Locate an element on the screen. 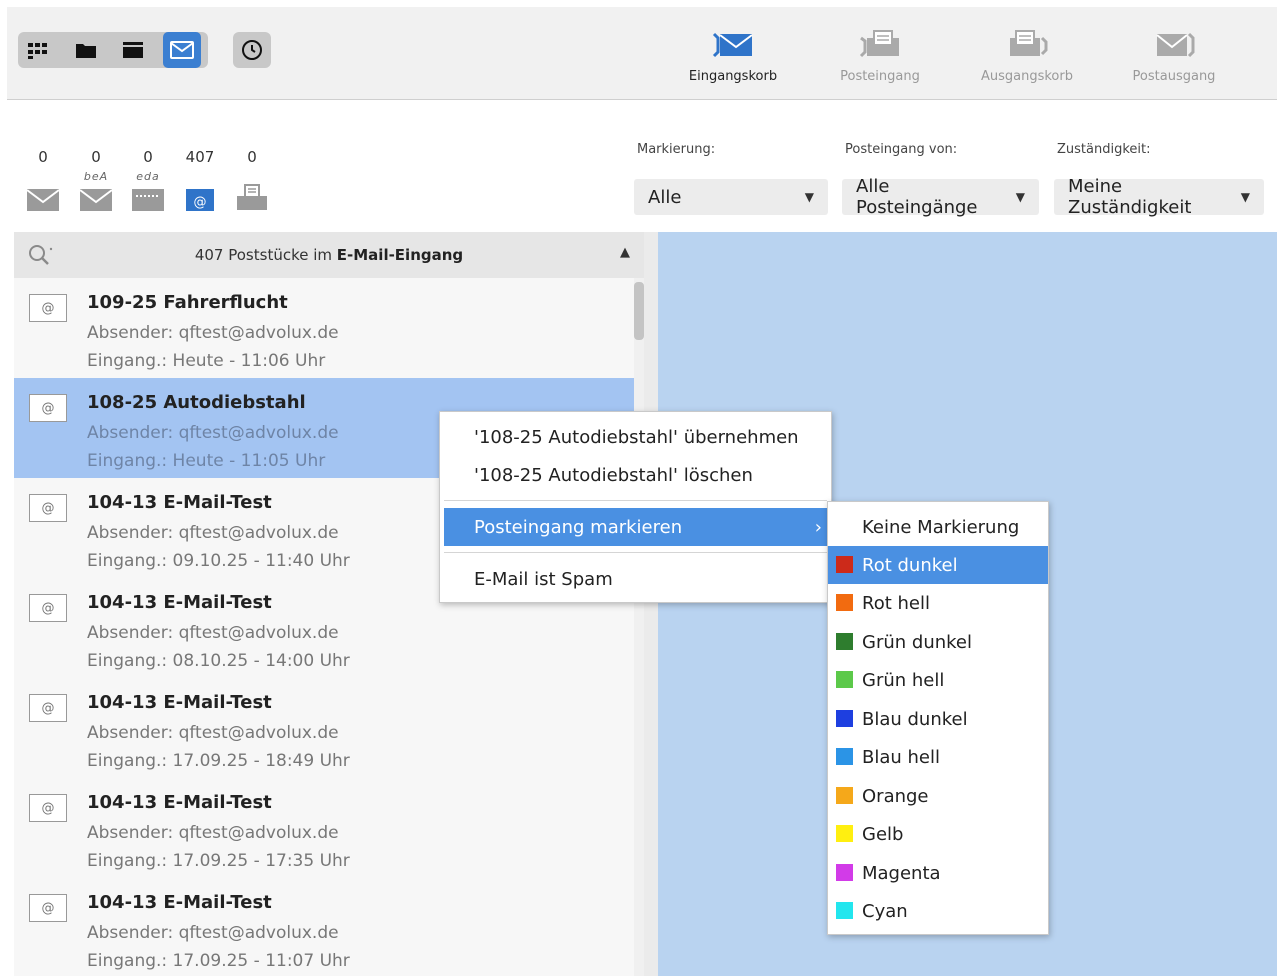 The width and height of the screenshot is (1277, 976). zustaendigkeit-select: Meine Zuständigkeit ▼ is located at coordinates (1159, 197).